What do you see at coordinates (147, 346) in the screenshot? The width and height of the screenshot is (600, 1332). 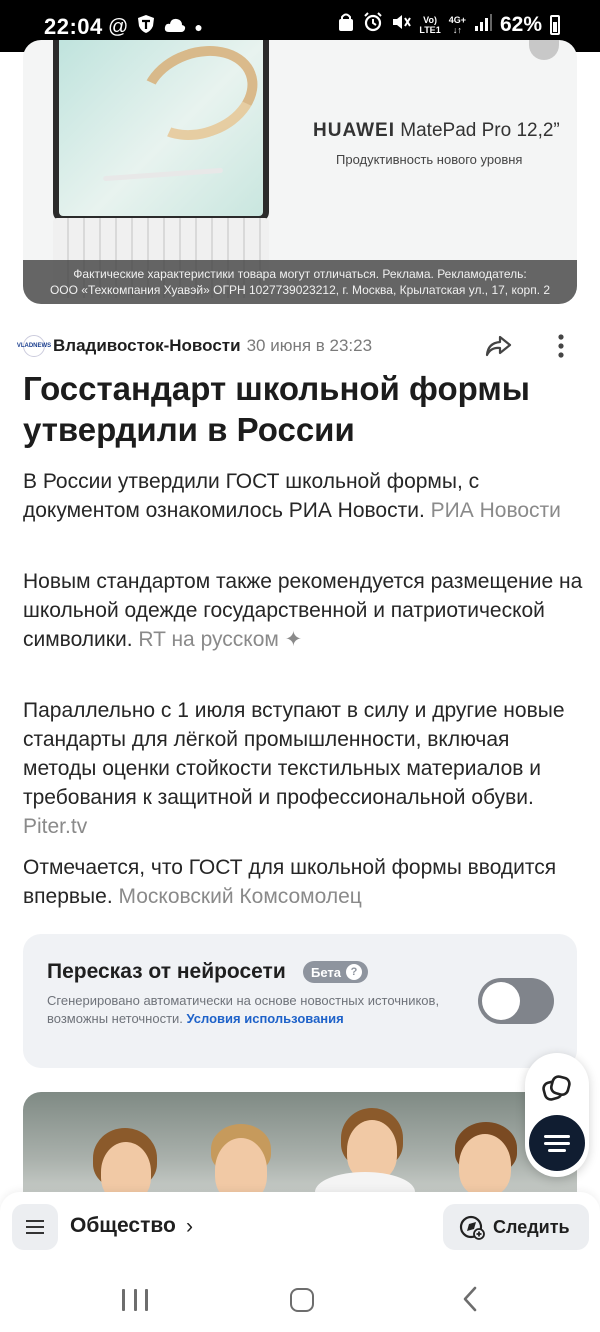 I see `source-name: Владивосток-Новости` at bounding box center [147, 346].